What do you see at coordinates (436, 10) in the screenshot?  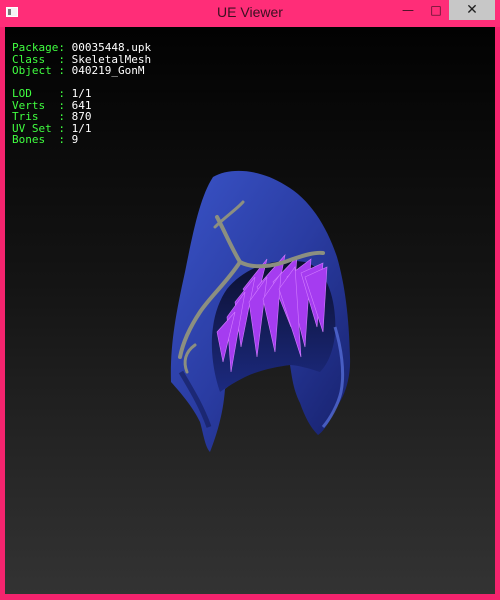 I see `maximize-button: □` at bounding box center [436, 10].